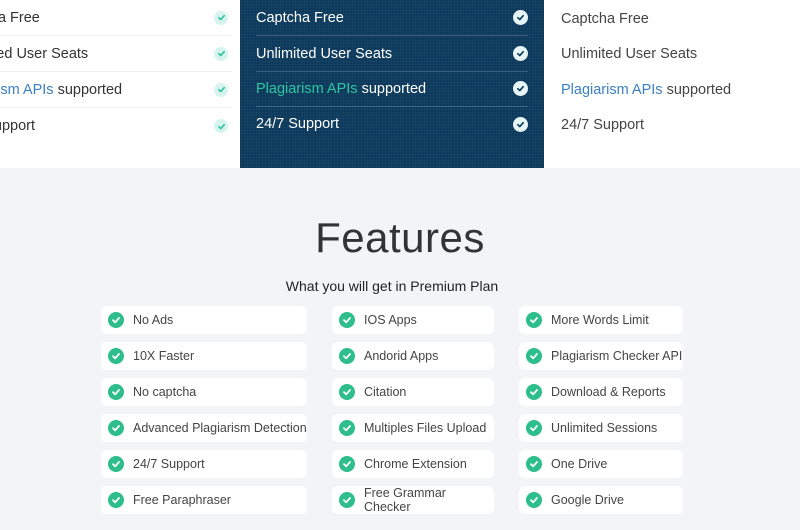 The width and height of the screenshot is (800, 530). Describe the element at coordinates (400, 237) in the screenshot. I see `features-heading: Features` at that location.